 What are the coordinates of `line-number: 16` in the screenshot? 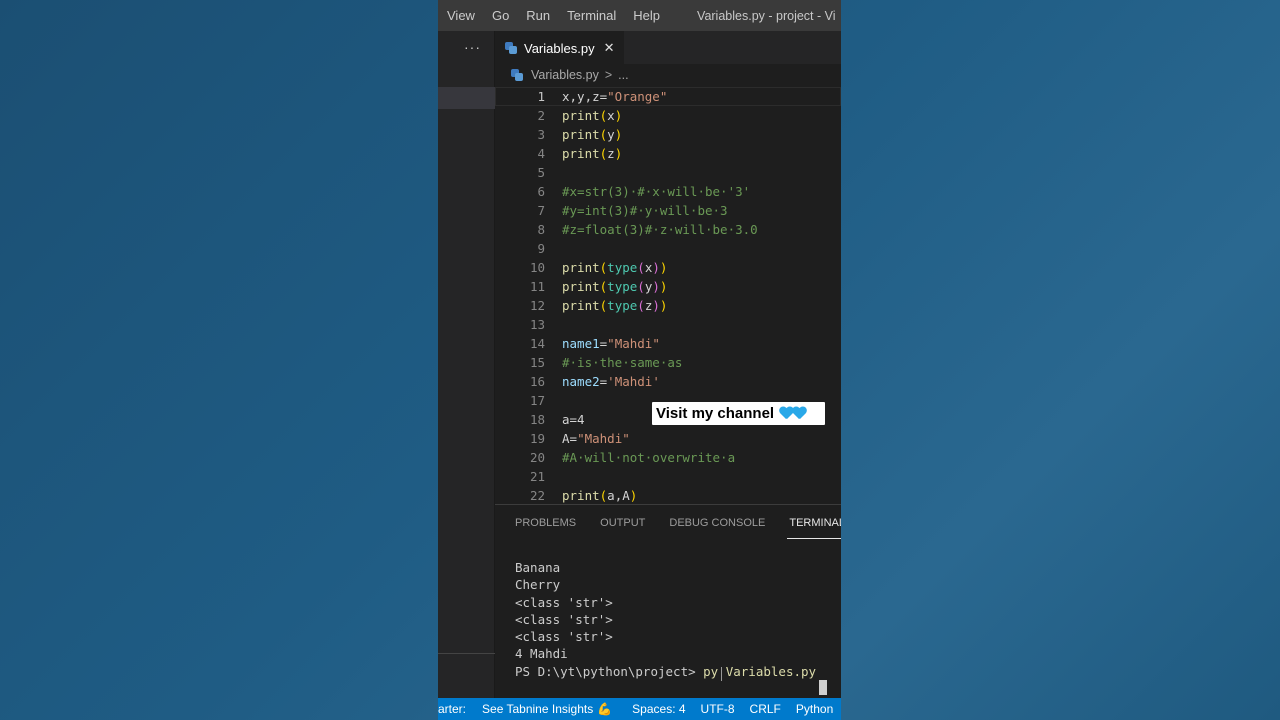 It's located at (537, 381).